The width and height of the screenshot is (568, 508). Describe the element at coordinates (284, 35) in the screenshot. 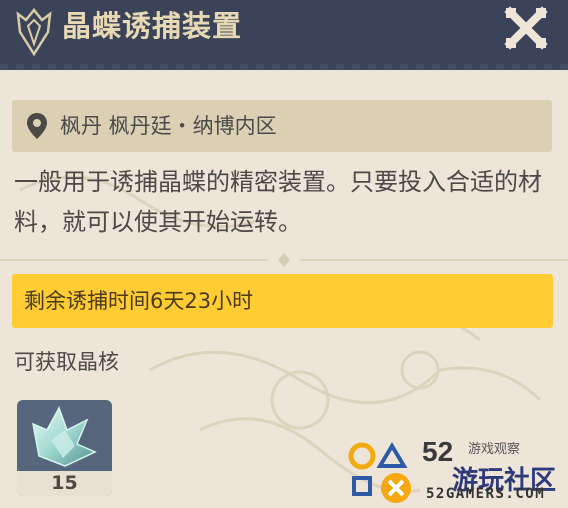

I see `dialog-header: 晶蝶诱捕装置` at that location.